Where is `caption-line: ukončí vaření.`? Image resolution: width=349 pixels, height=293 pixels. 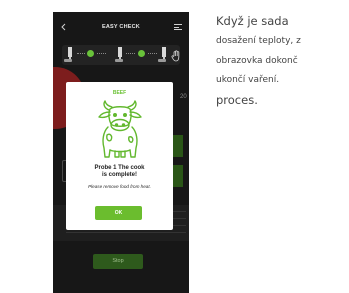 caption-line: ukončí vaření. is located at coordinates (248, 80).